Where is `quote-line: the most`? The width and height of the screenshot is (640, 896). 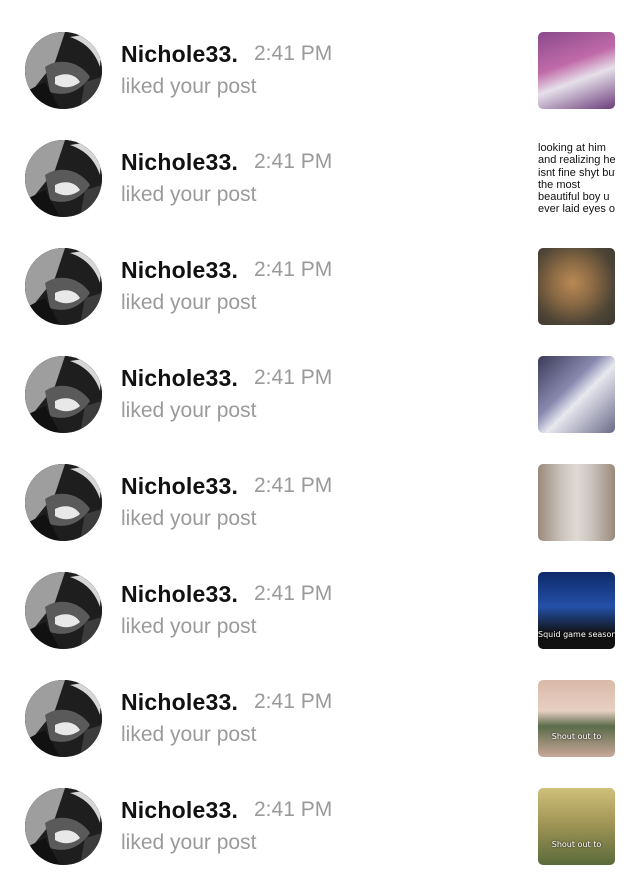
quote-line: the most is located at coordinates (559, 184).